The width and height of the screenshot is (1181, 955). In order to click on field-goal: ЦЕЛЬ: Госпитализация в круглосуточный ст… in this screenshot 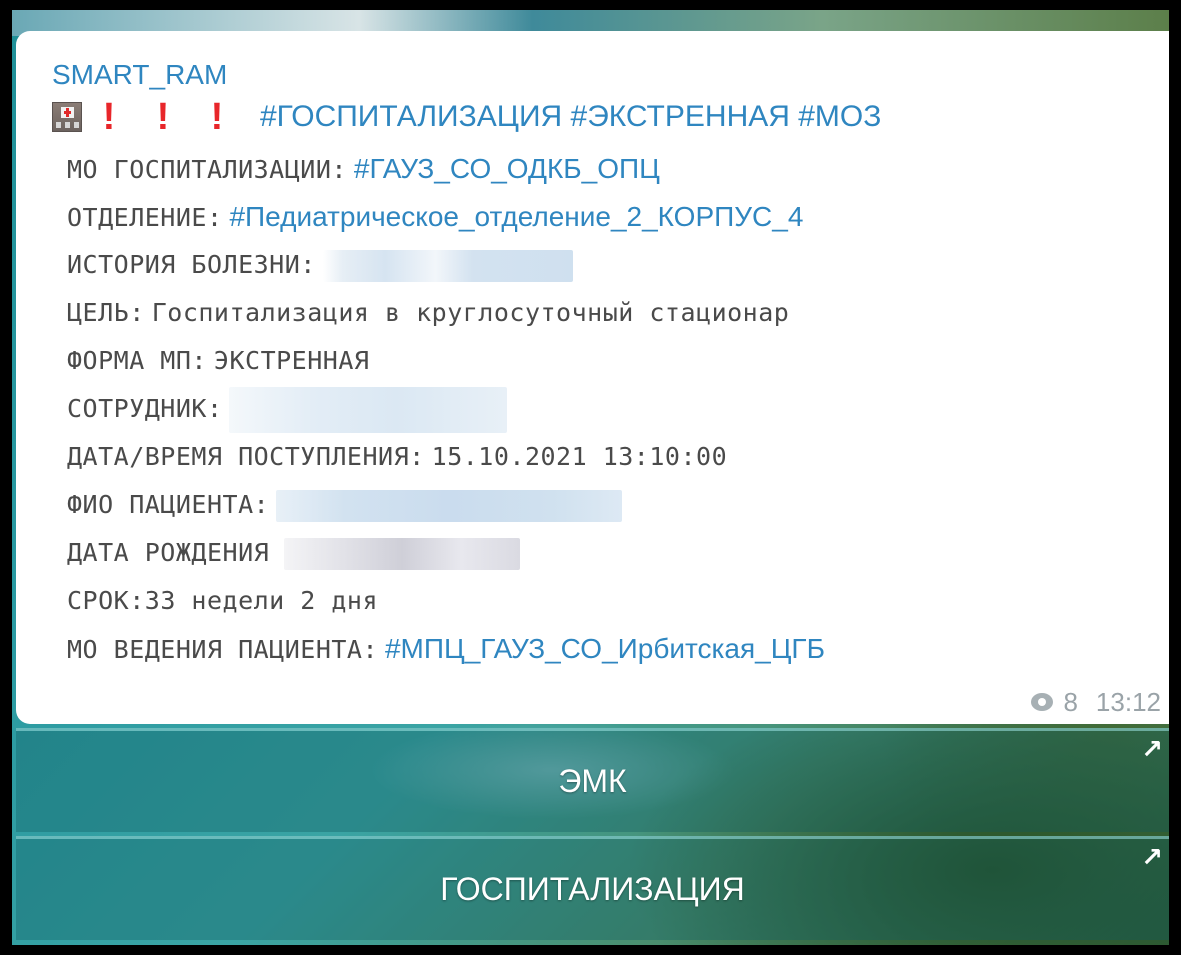, I will do `click(599, 313)`.